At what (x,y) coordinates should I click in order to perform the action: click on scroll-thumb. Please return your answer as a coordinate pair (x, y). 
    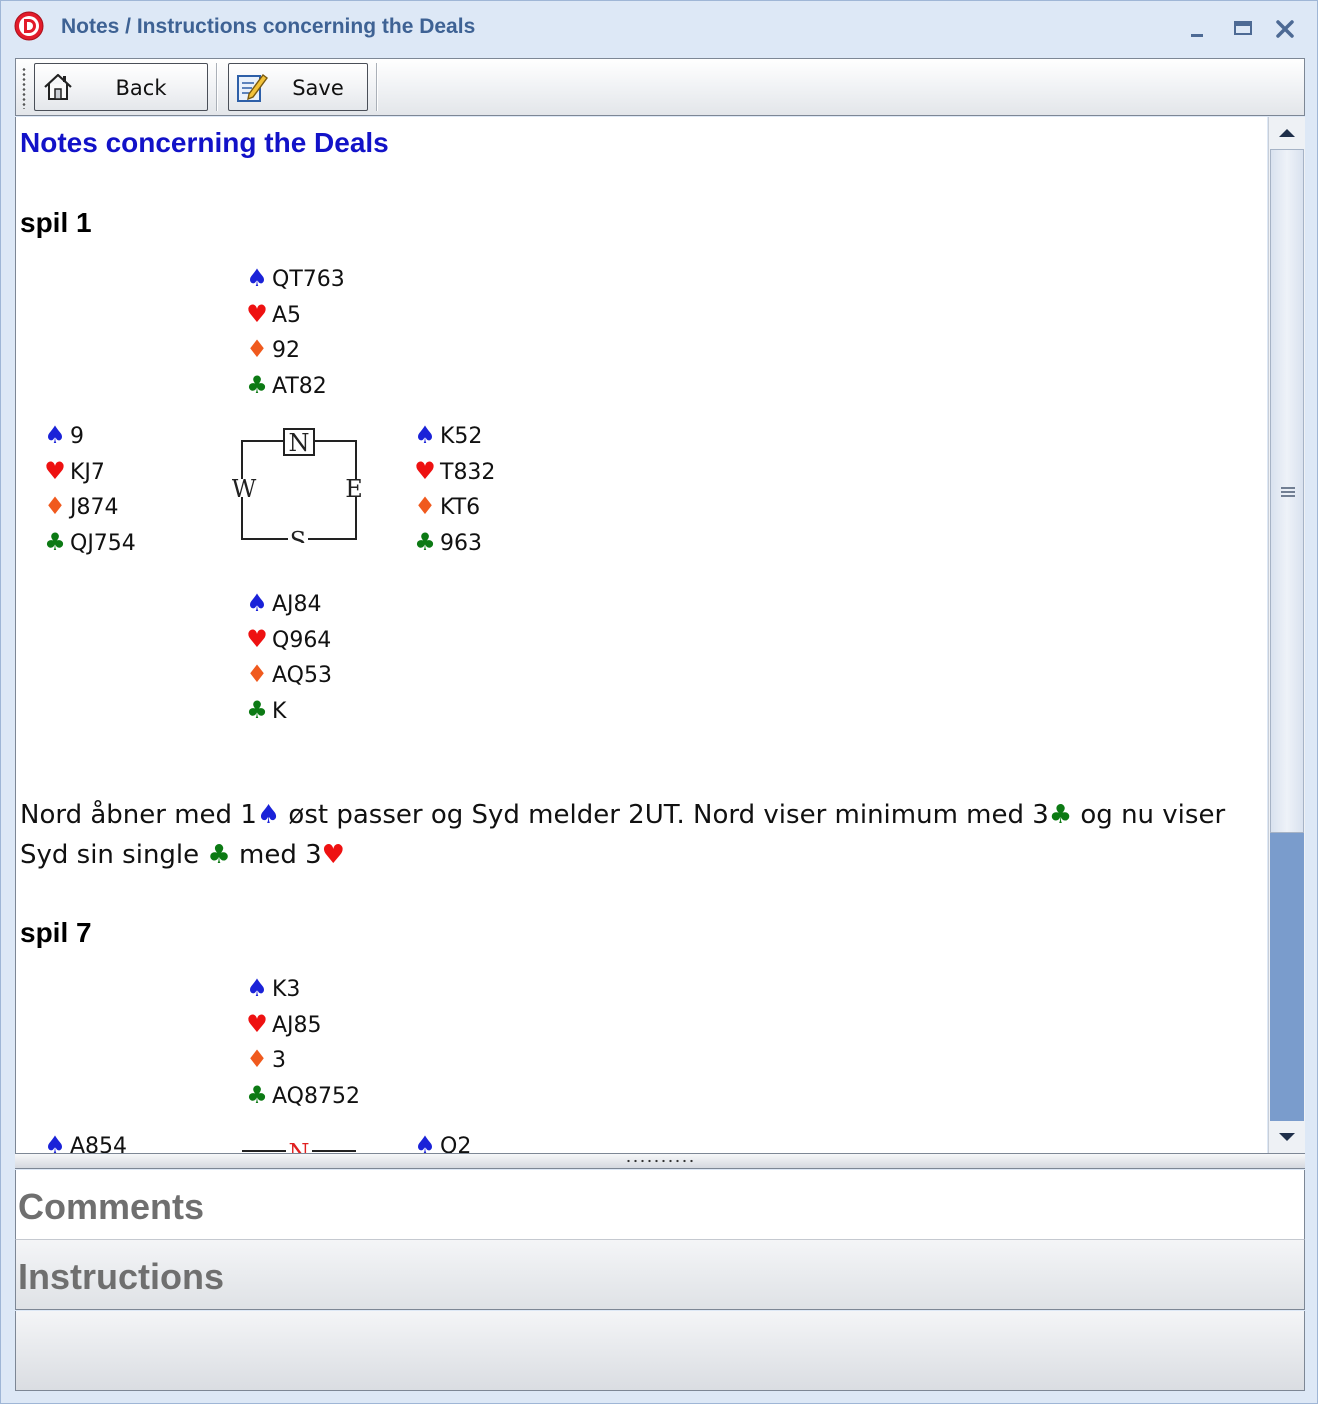
    Looking at the image, I should click on (1287, 491).